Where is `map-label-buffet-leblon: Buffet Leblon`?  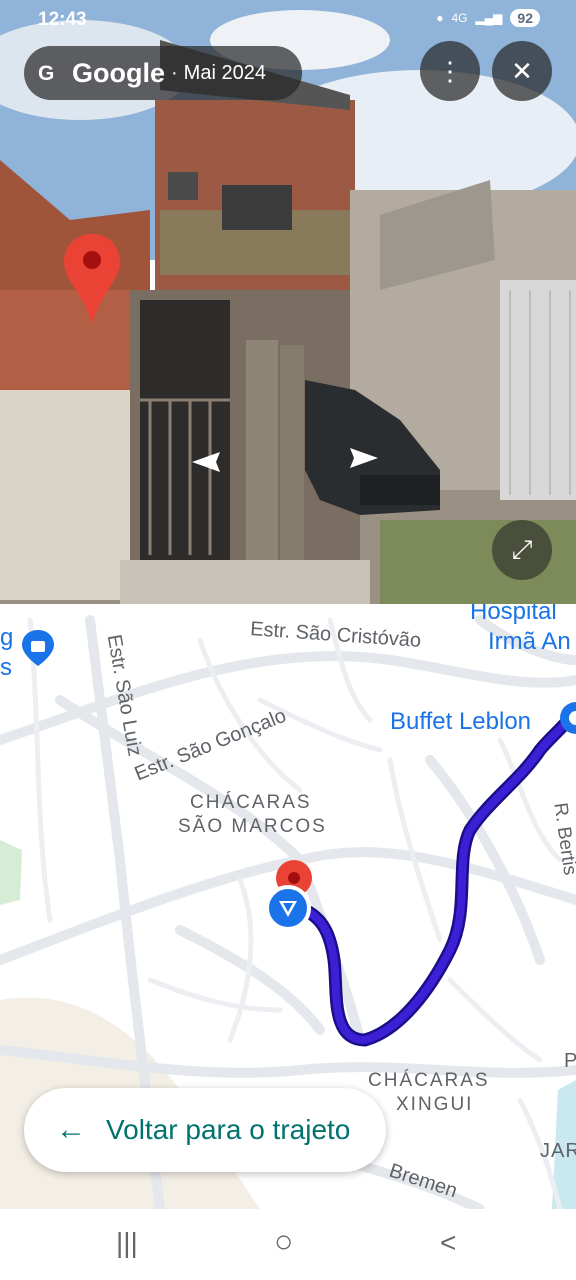 map-label-buffet-leblon: Buffet Leblon is located at coordinates (460, 722).